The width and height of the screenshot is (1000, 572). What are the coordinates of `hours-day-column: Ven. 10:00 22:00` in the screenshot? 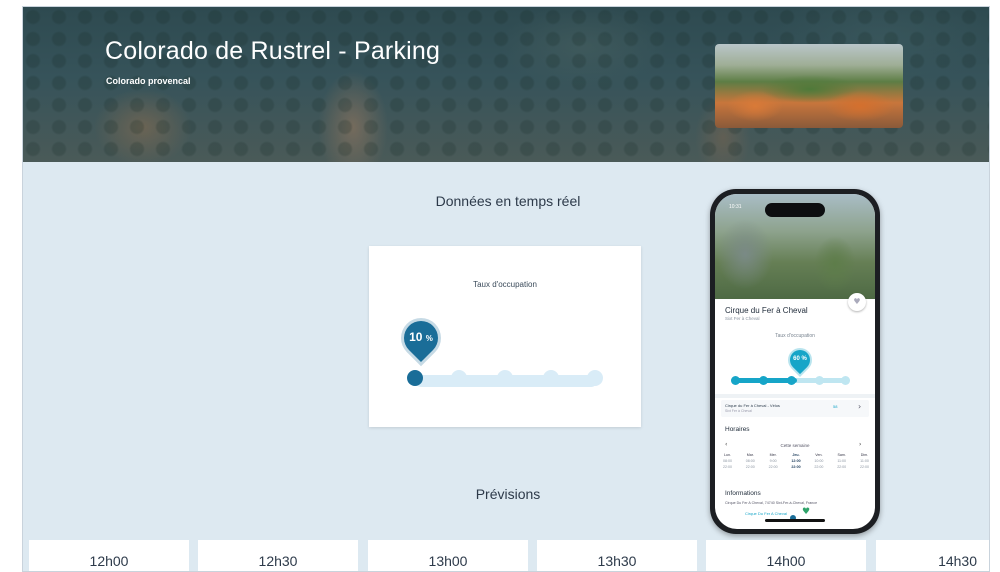 It's located at (818, 461).